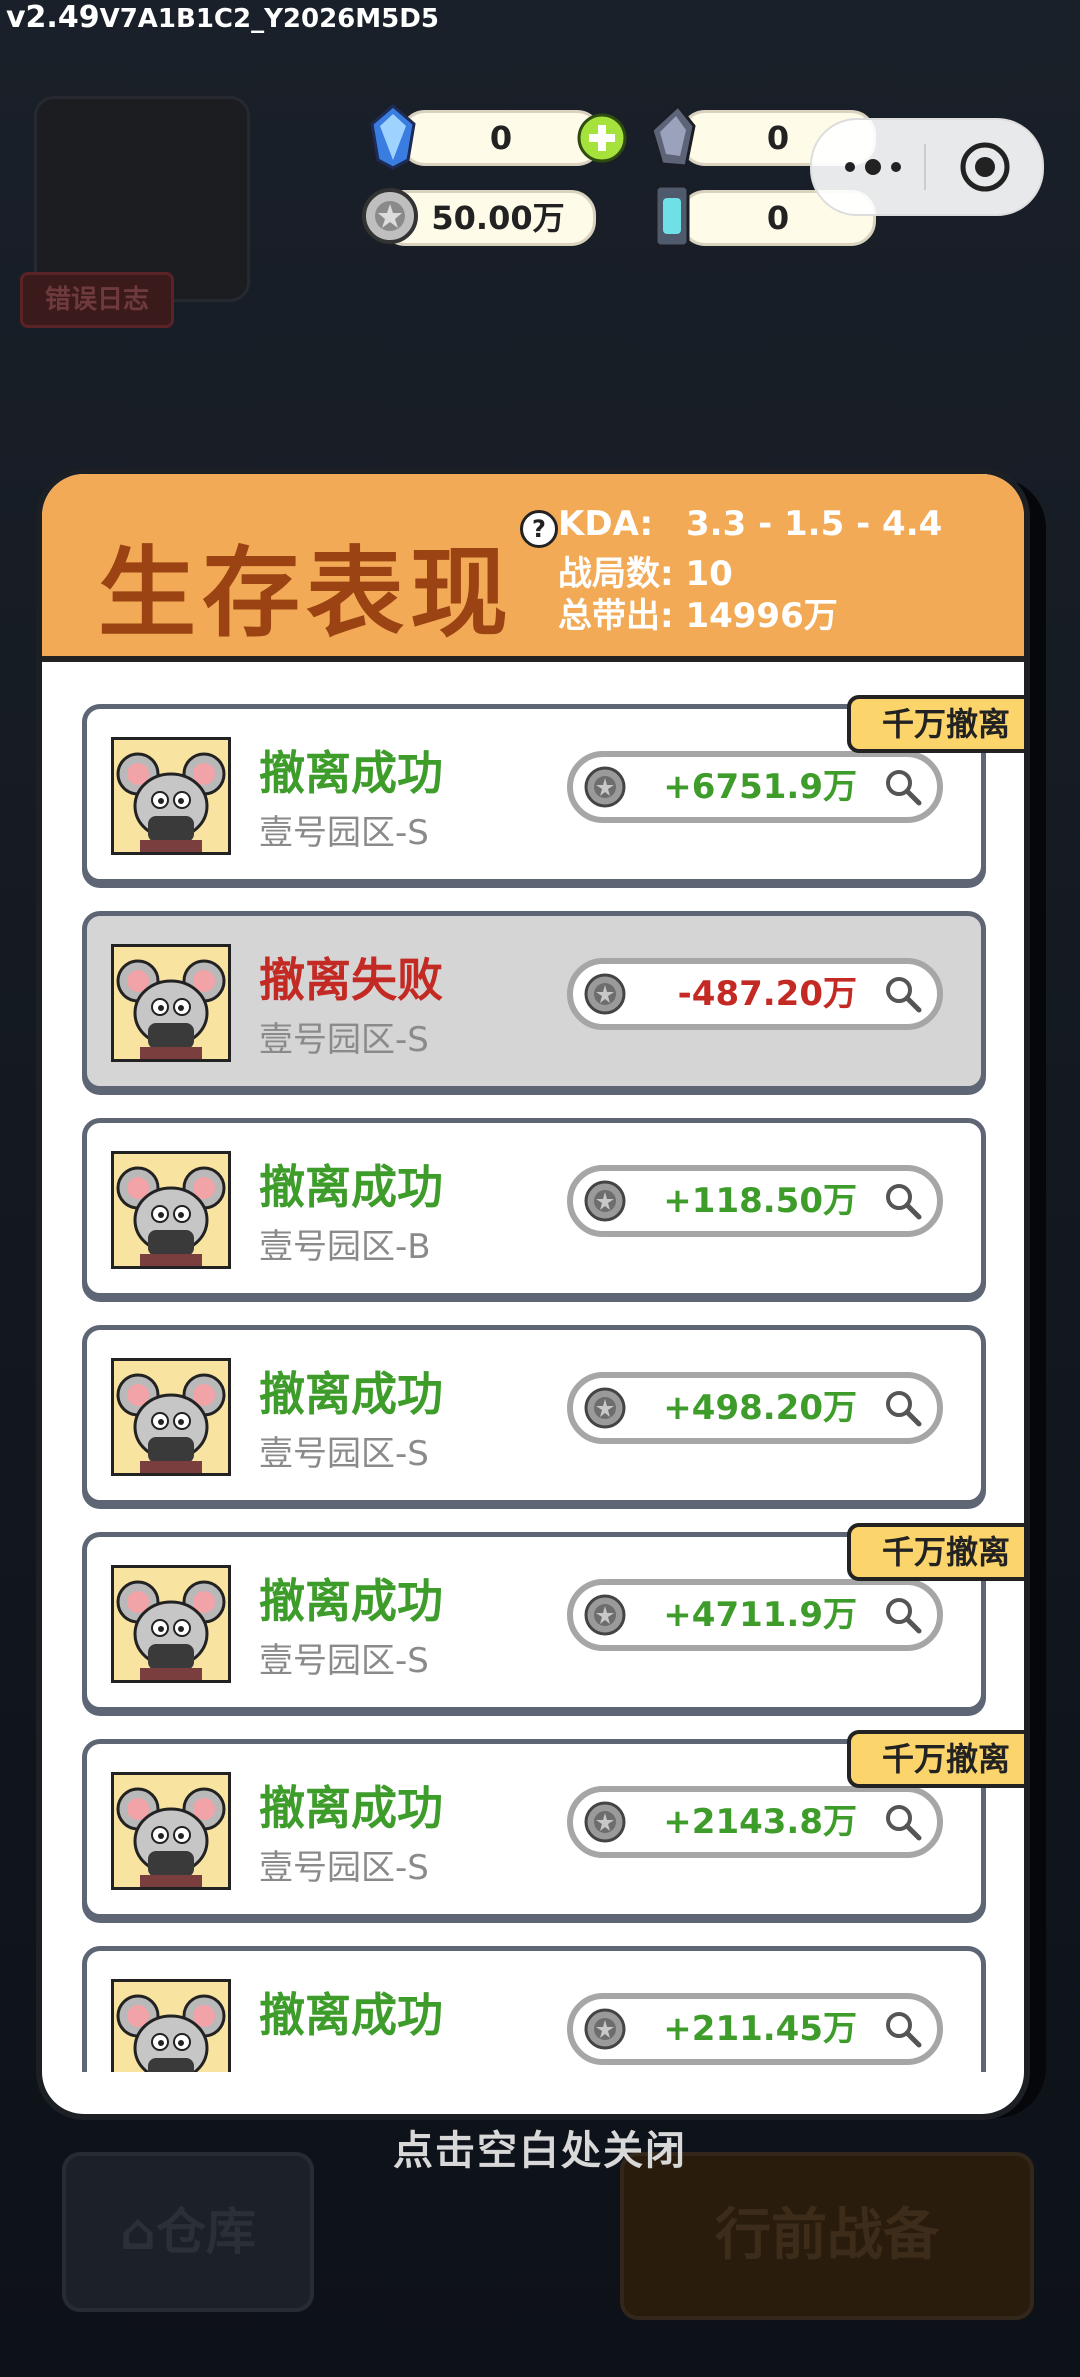 The width and height of the screenshot is (1080, 2377). I want to click on loot-value-pill: +211.45万, so click(755, 2029).